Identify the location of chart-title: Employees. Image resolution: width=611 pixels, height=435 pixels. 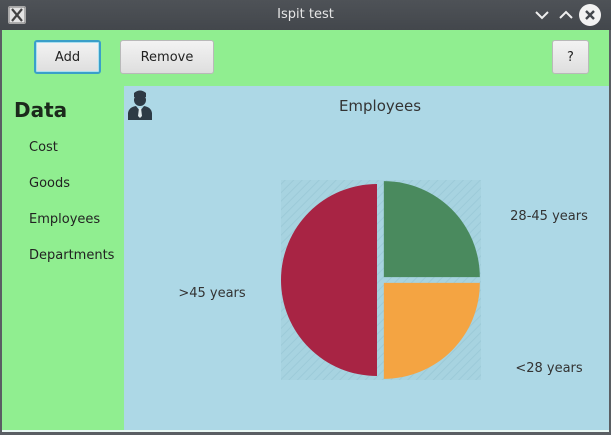
(380, 106).